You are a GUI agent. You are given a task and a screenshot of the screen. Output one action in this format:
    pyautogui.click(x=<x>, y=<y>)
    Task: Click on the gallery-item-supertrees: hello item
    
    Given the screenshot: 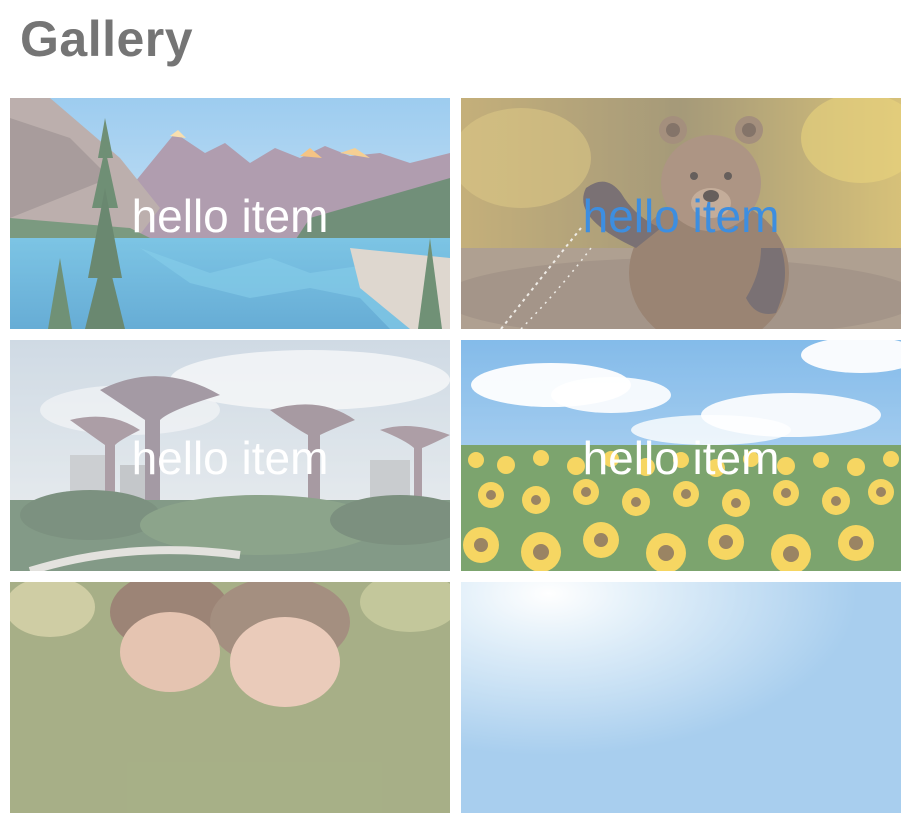 What is the action you would take?
    pyautogui.click(x=230, y=455)
    